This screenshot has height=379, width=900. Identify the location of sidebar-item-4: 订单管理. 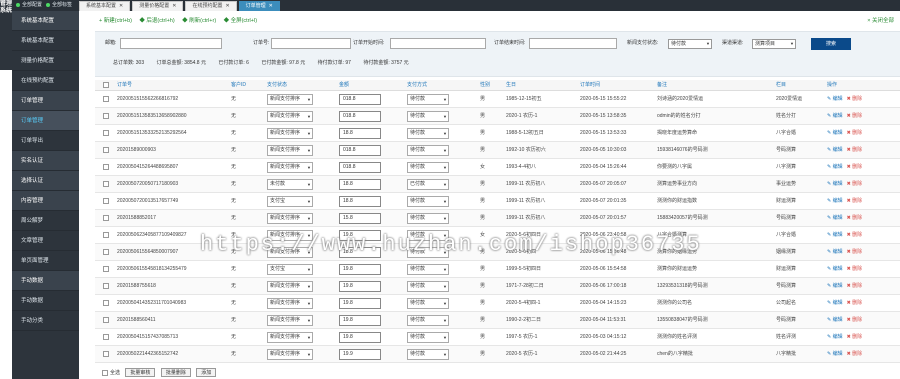
(45, 101).